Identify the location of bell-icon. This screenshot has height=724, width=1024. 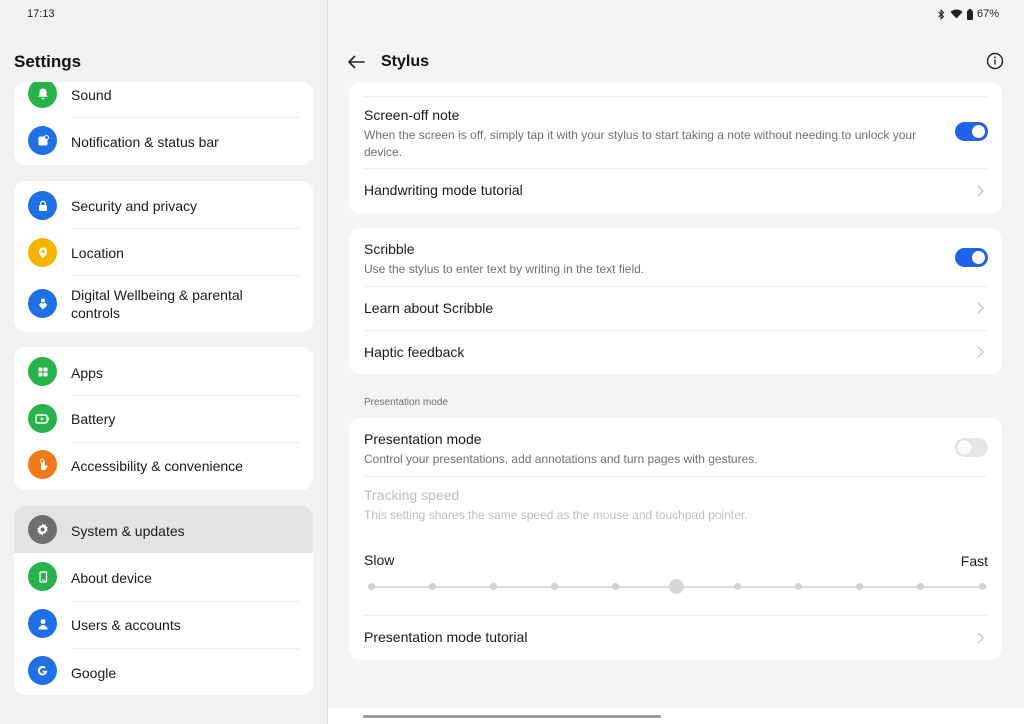
(42, 95).